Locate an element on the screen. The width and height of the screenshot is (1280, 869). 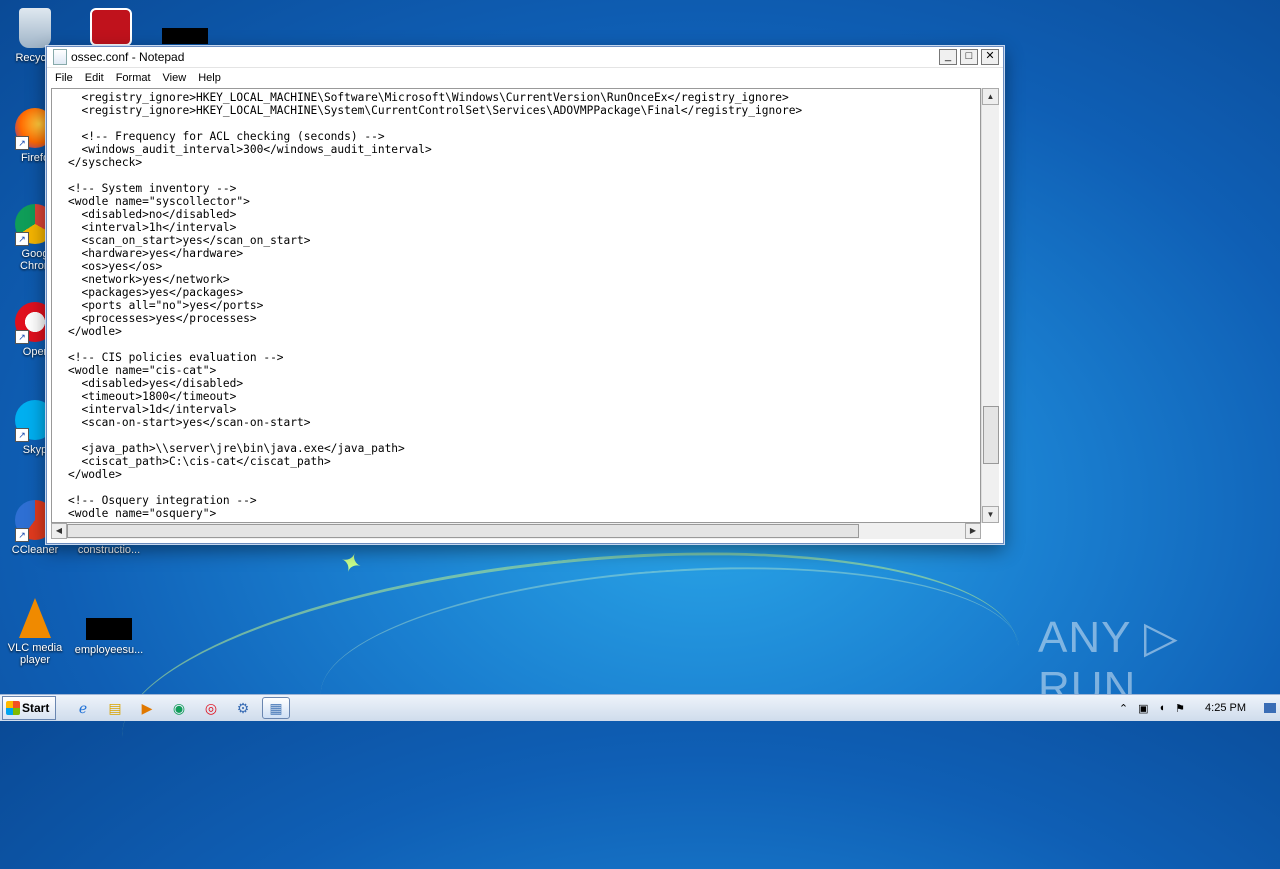
desktop-icon-redacted is located at coordinates (185, 38).